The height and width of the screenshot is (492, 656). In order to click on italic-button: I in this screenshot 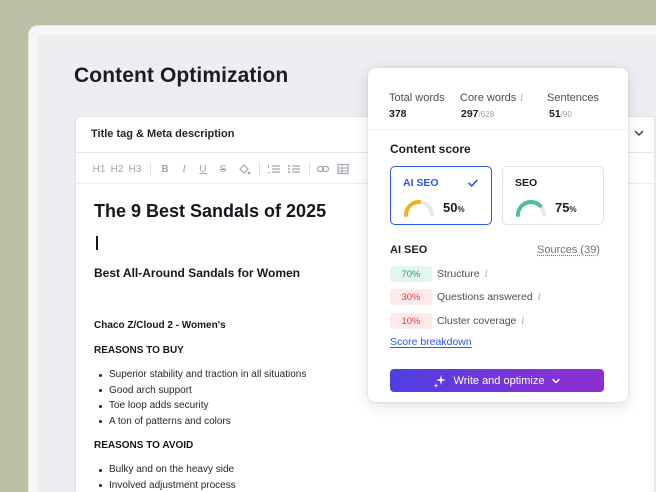, I will do `click(184, 169)`.